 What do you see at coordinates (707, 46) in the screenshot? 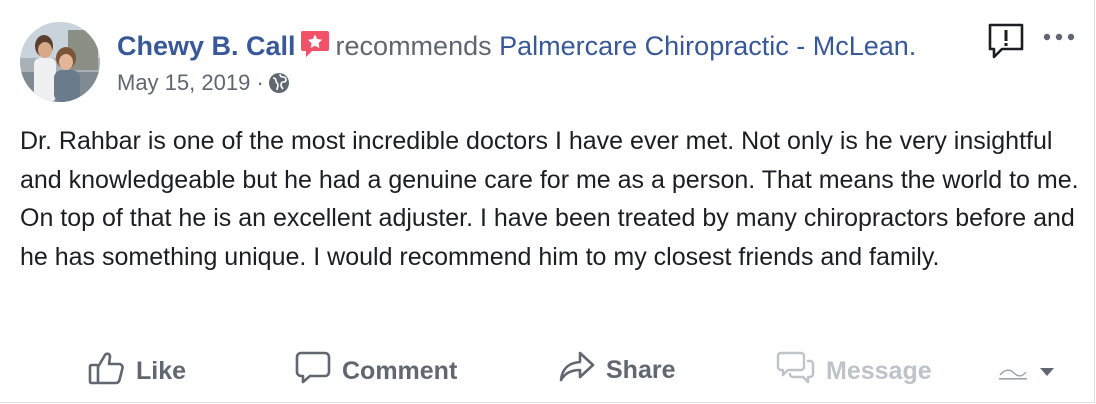
I see `page-name-link: Palmercare Chiropractic - McLean.` at bounding box center [707, 46].